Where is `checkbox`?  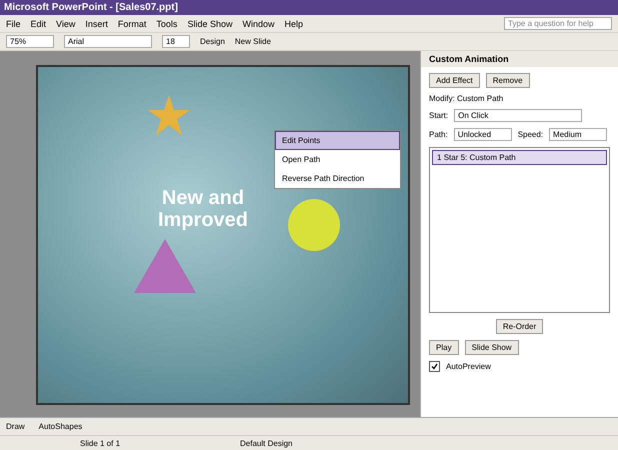 checkbox is located at coordinates (434, 366).